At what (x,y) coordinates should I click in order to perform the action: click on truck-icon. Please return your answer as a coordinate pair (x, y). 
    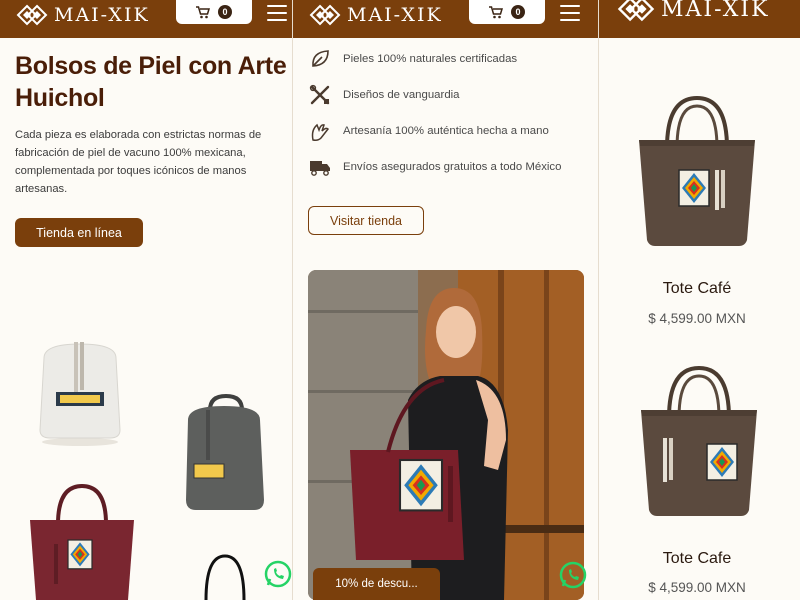
    Looking at the image, I should click on (320, 168).